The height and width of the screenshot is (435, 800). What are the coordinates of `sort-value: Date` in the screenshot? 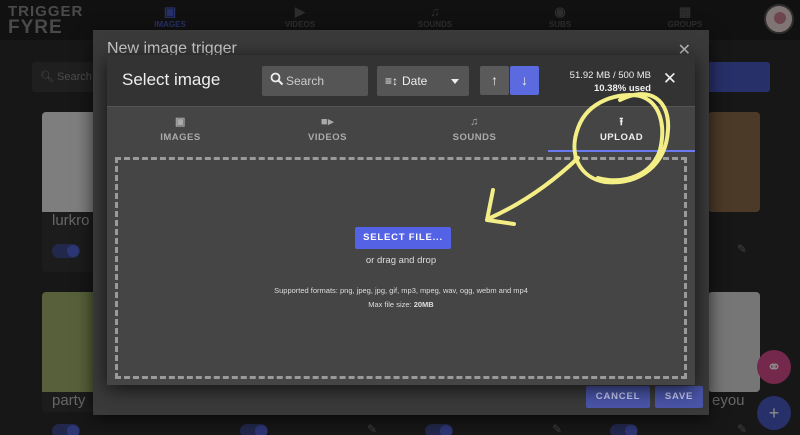 It's located at (415, 81).